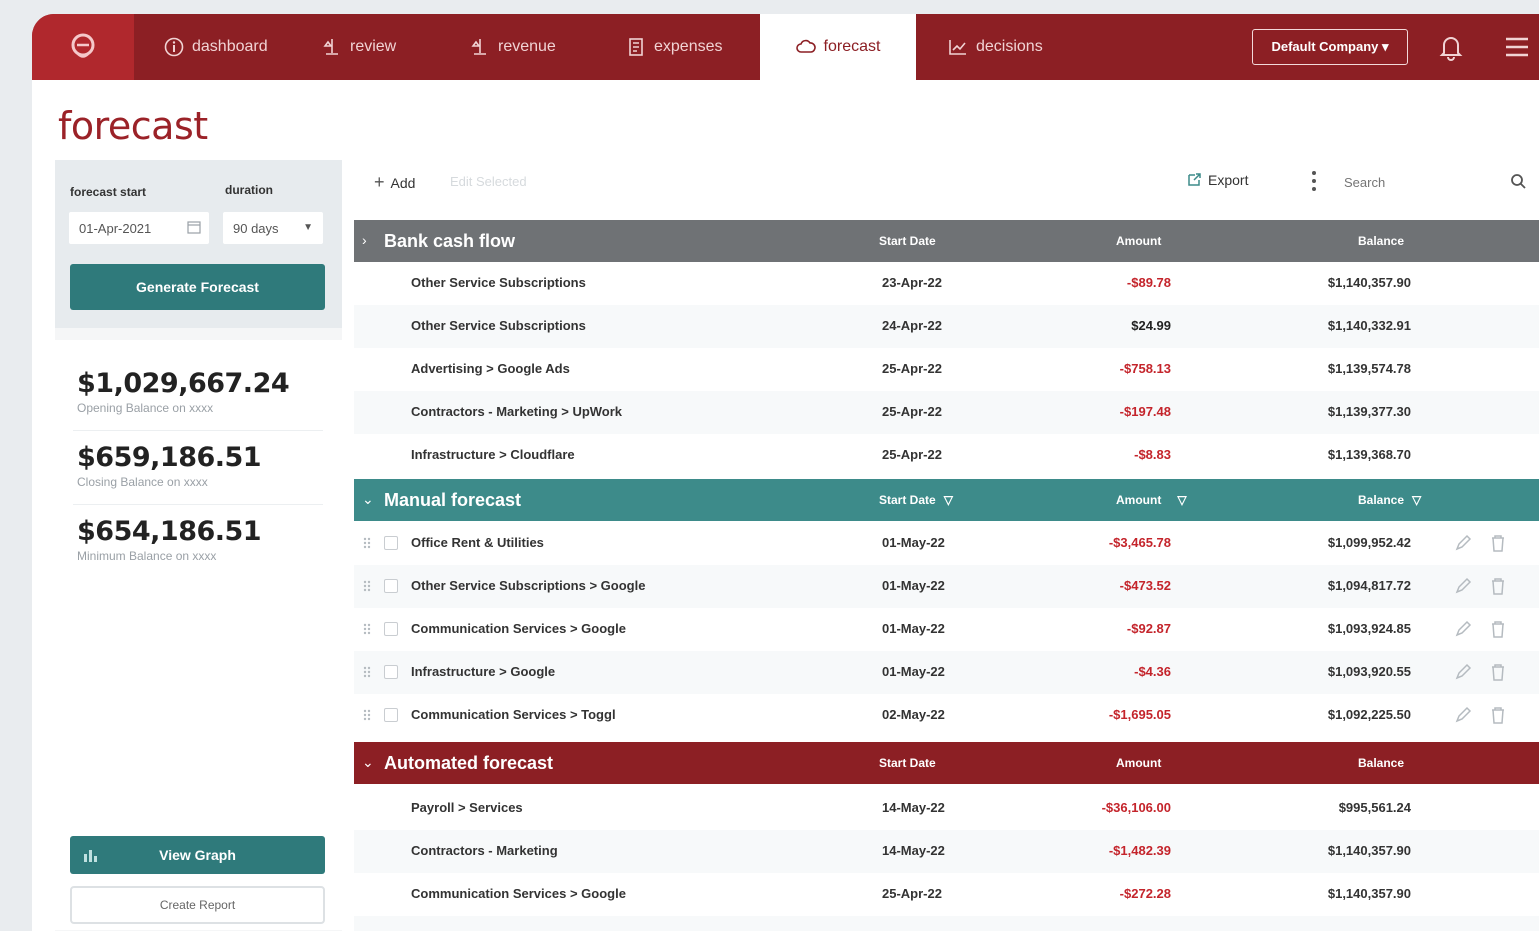  I want to click on duration-select: 90 days ▼, so click(273, 228).